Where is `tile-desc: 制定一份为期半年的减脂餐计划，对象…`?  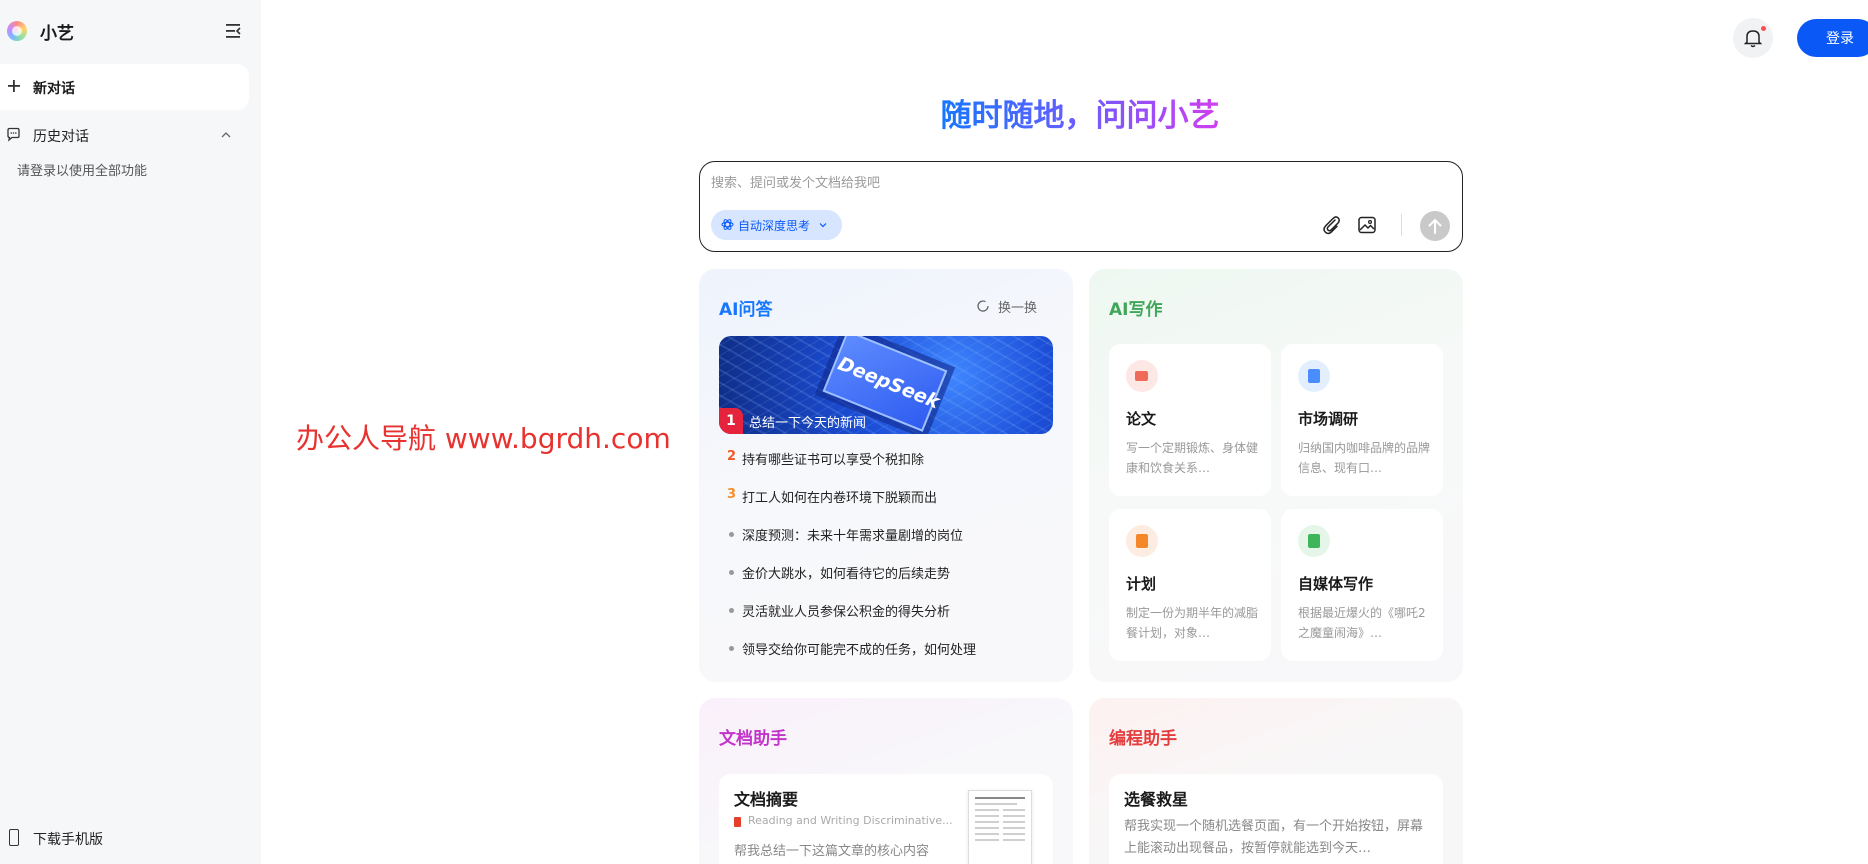
tile-desc: 制定一份为期半年的减脂餐计划，对象… is located at coordinates (1192, 623).